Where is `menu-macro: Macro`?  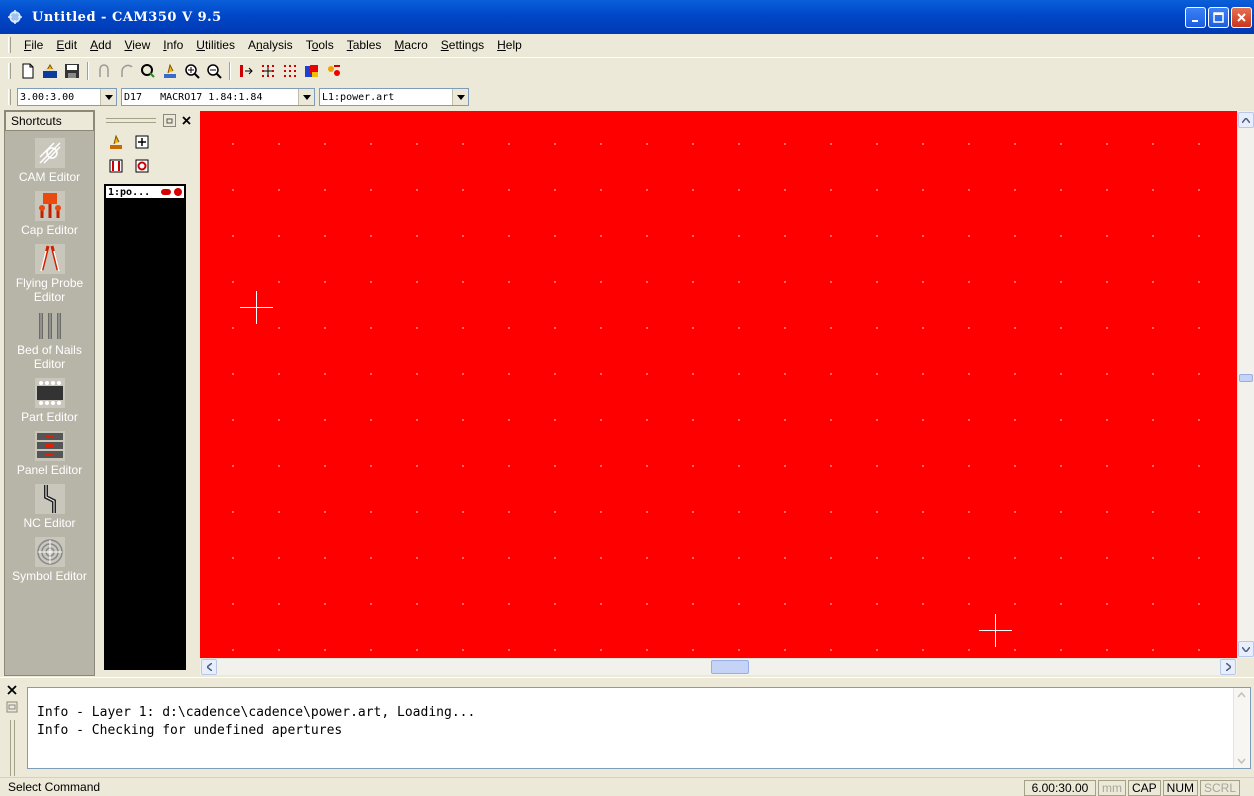 menu-macro: Macro is located at coordinates (410, 45).